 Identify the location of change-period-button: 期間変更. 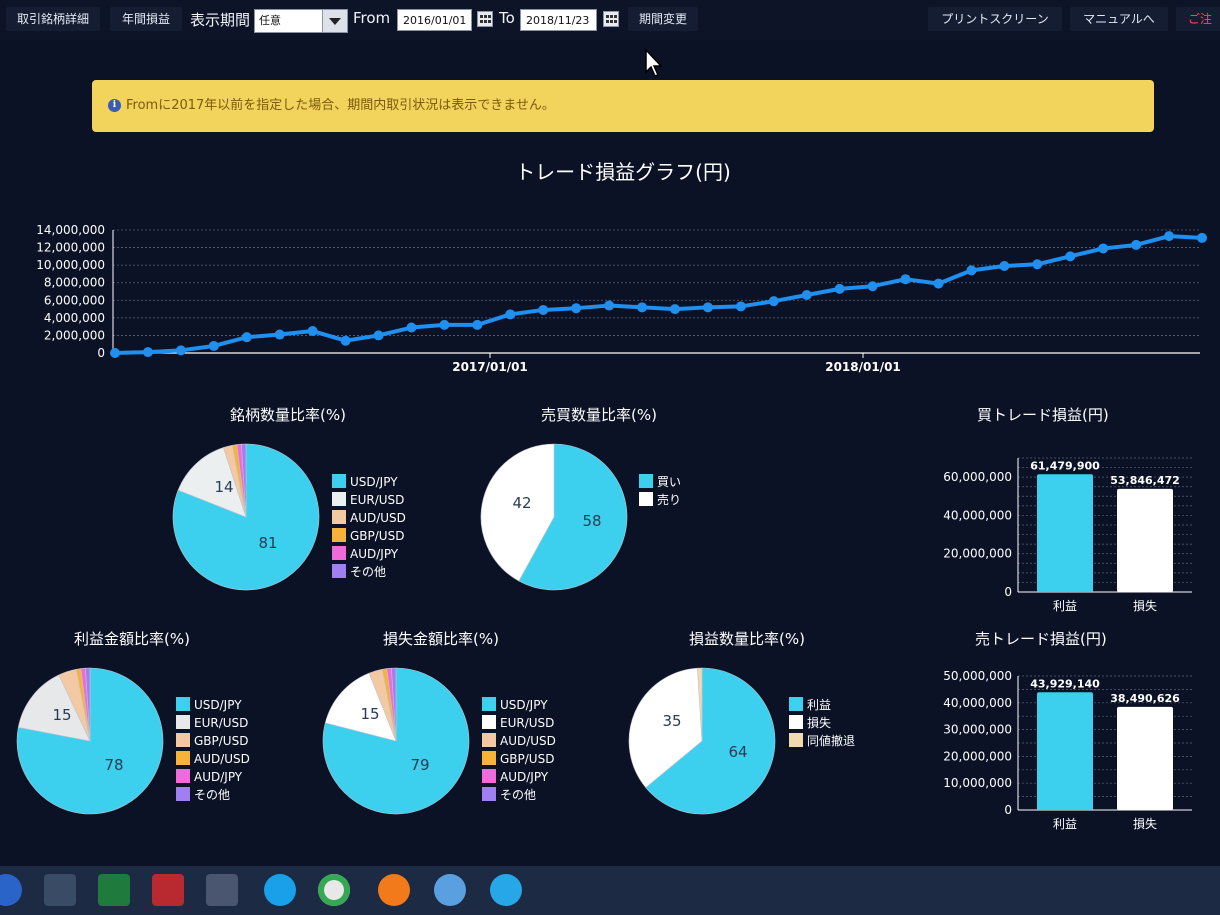
(663, 19).